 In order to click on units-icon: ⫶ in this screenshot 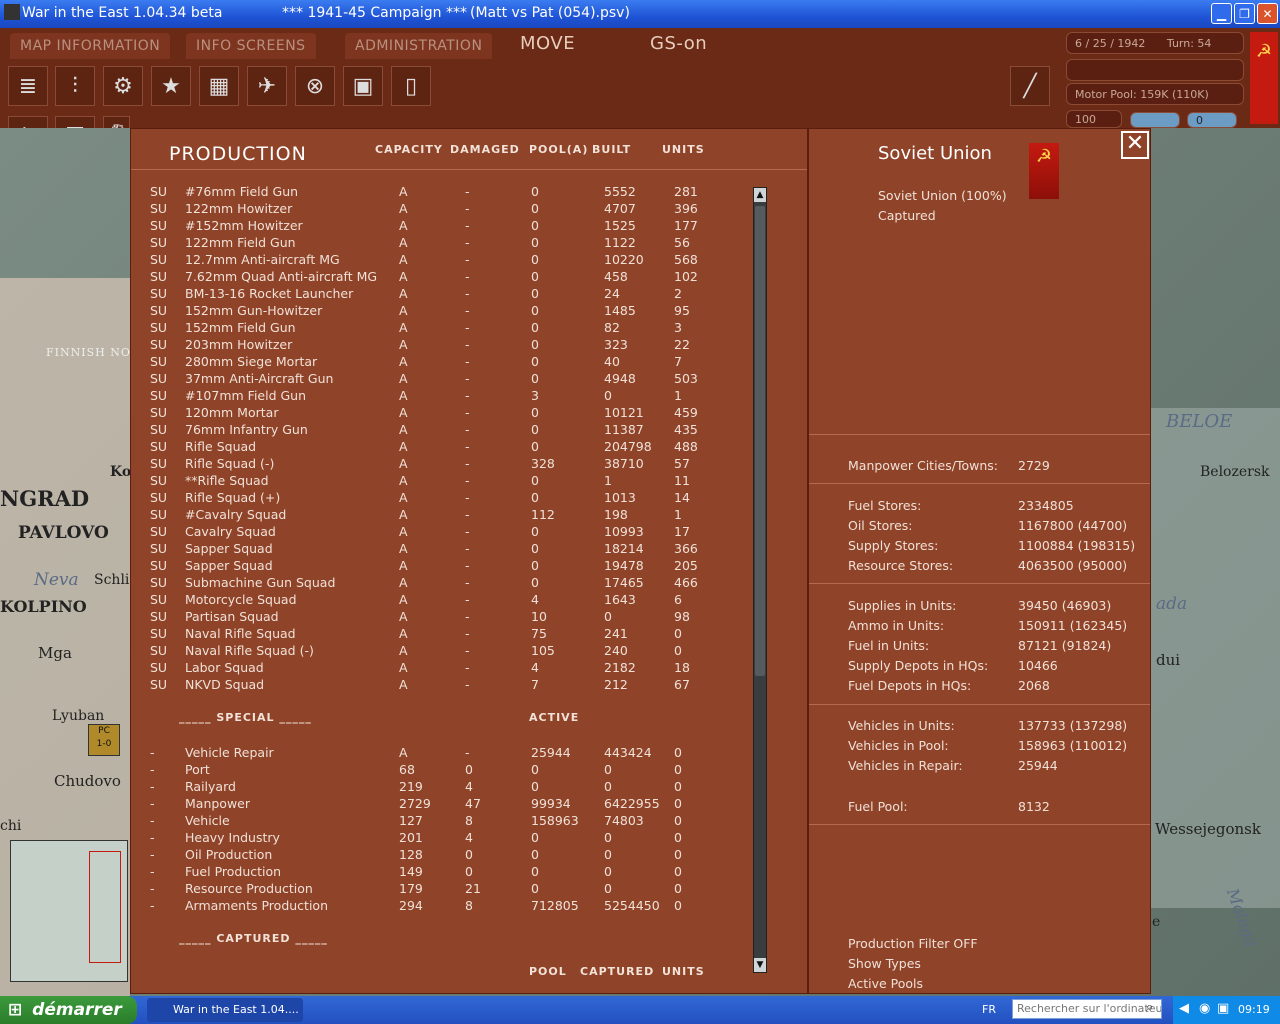, I will do `click(75, 86)`.